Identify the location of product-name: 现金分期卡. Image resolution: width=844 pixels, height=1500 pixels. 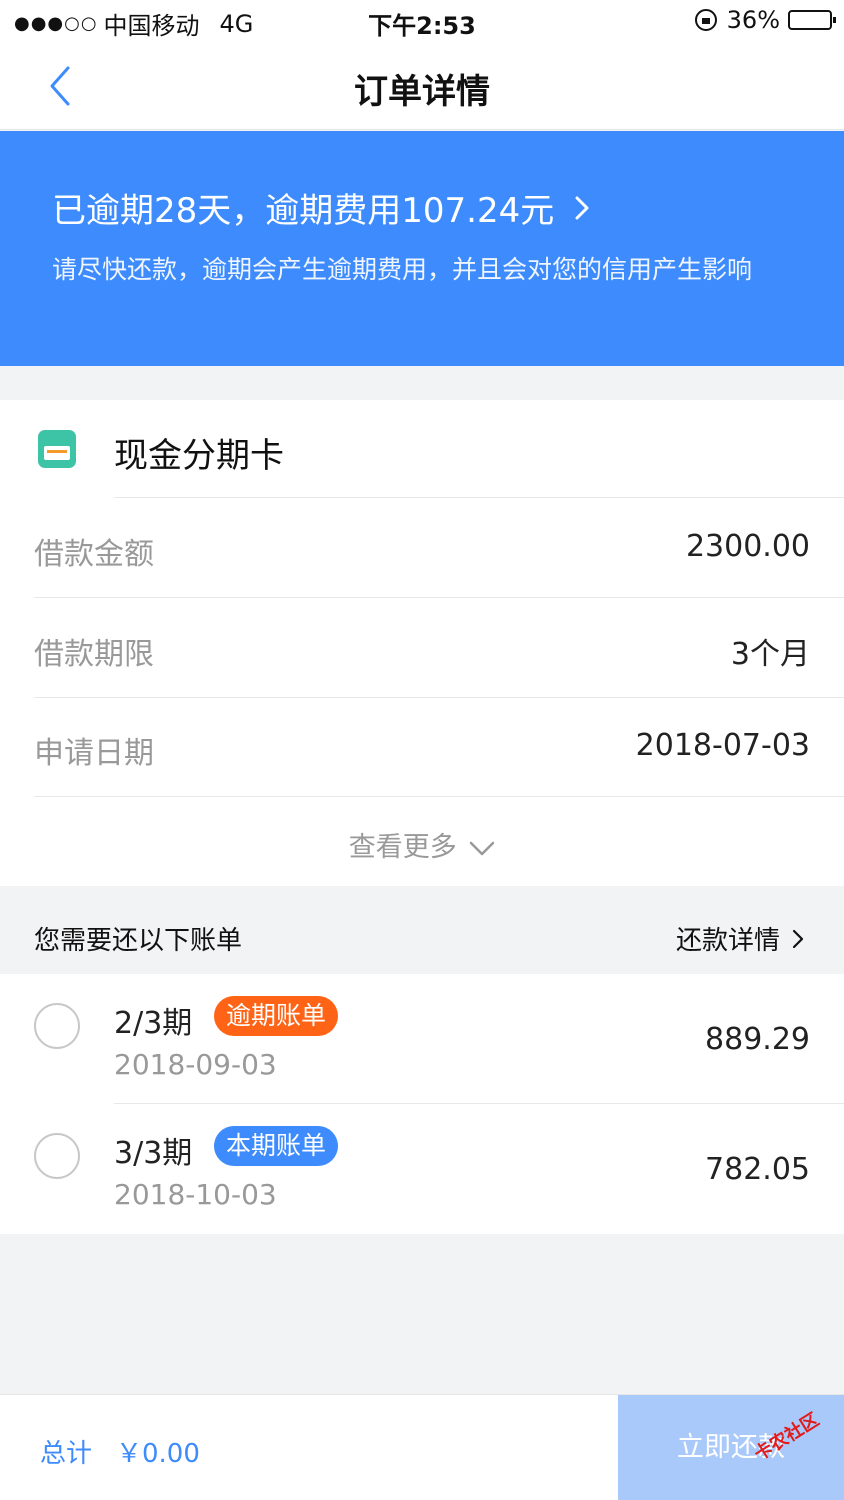
(199, 456).